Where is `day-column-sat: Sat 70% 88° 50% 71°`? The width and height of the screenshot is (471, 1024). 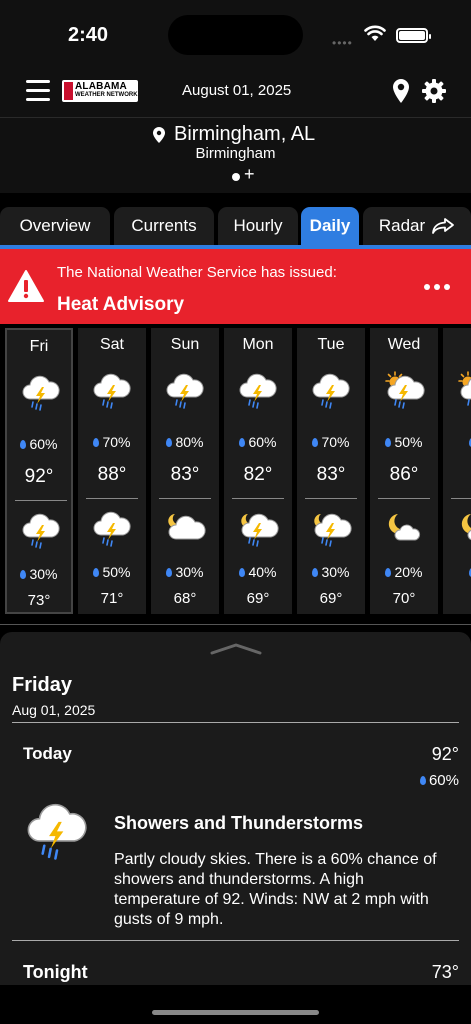 day-column-sat: Sat 70% 88° 50% 71° is located at coordinates (112, 471).